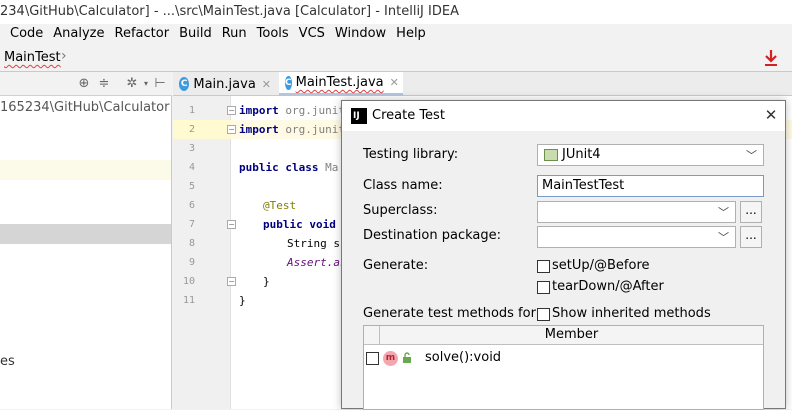 The image size is (792, 410). What do you see at coordinates (317, 262) in the screenshot?
I see `code-line: Assert.as` at bounding box center [317, 262].